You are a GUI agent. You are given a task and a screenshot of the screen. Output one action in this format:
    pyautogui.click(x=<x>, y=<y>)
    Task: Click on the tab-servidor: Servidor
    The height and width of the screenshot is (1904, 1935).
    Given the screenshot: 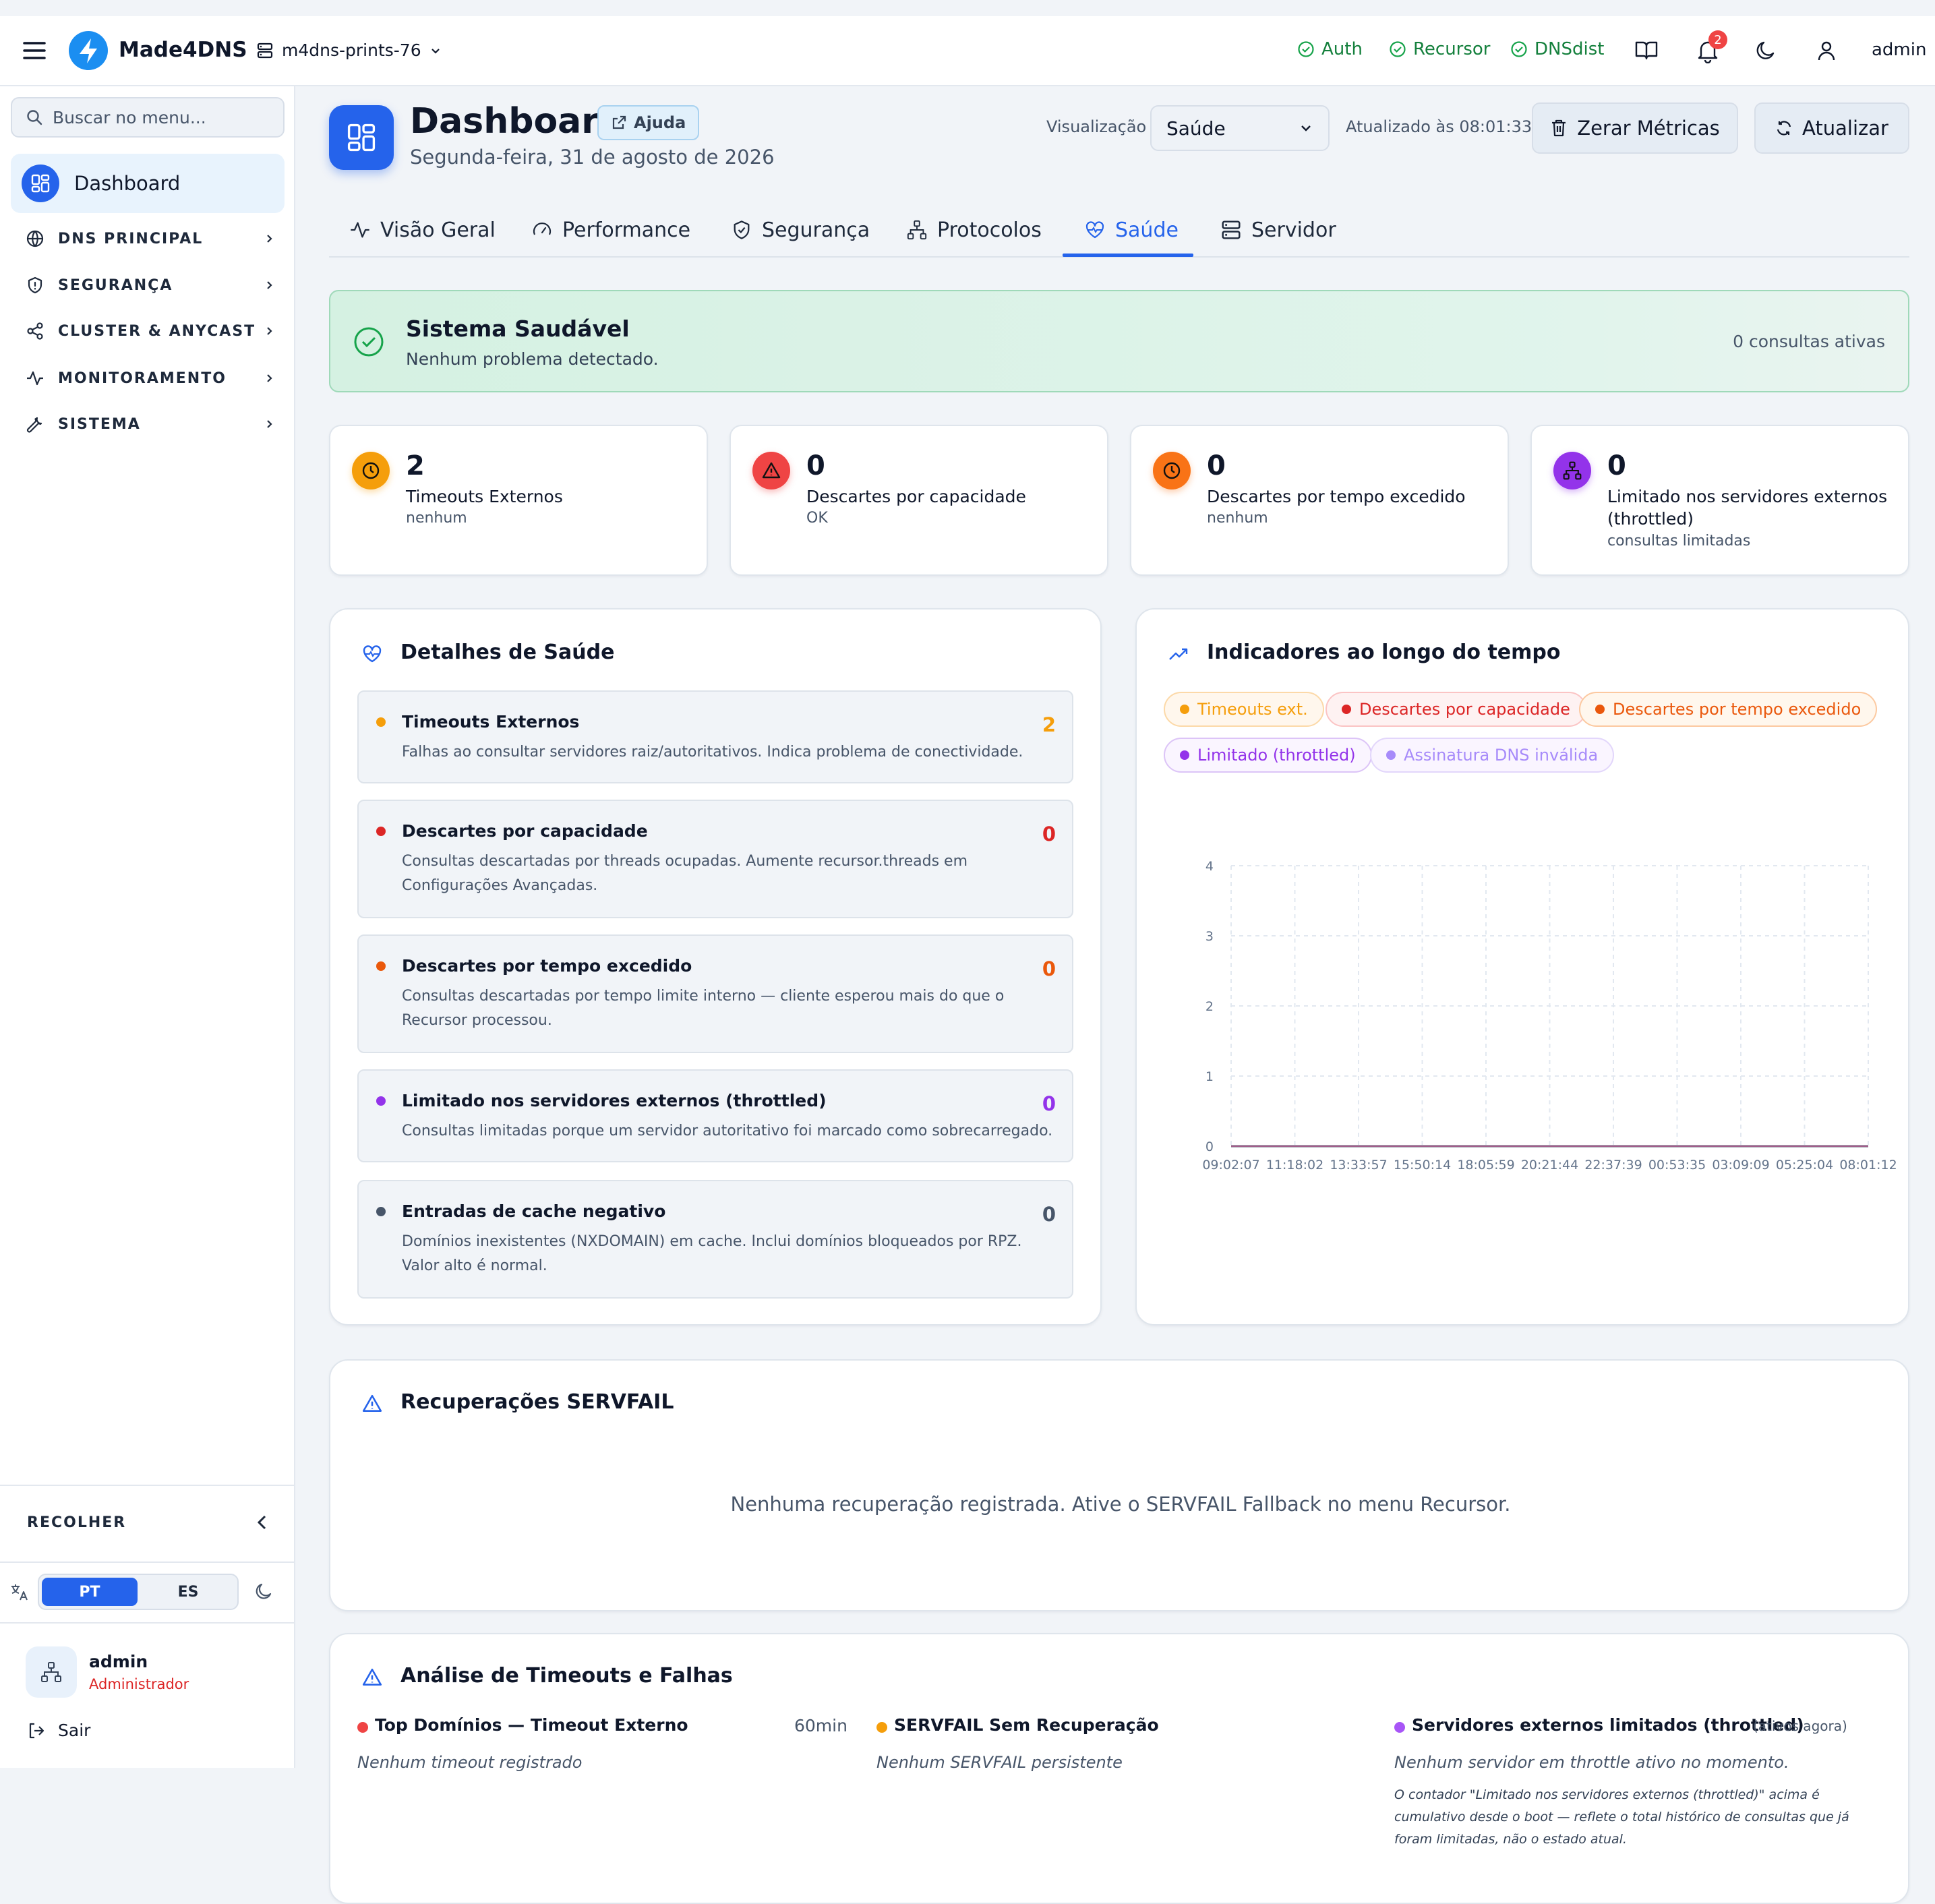 What is the action you would take?
    pyautogui.click(x=1278, y=230)
    